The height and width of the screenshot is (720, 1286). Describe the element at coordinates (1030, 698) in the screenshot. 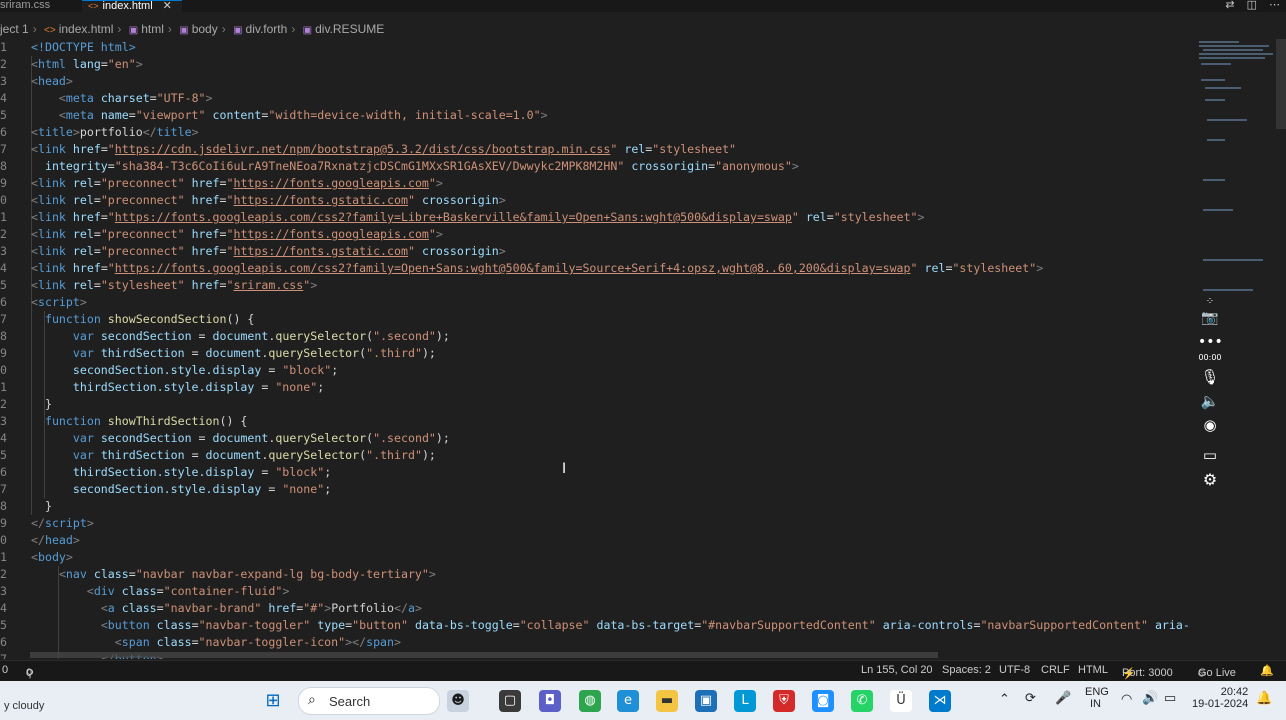

I see `sync-icon: ⟳` at that location.